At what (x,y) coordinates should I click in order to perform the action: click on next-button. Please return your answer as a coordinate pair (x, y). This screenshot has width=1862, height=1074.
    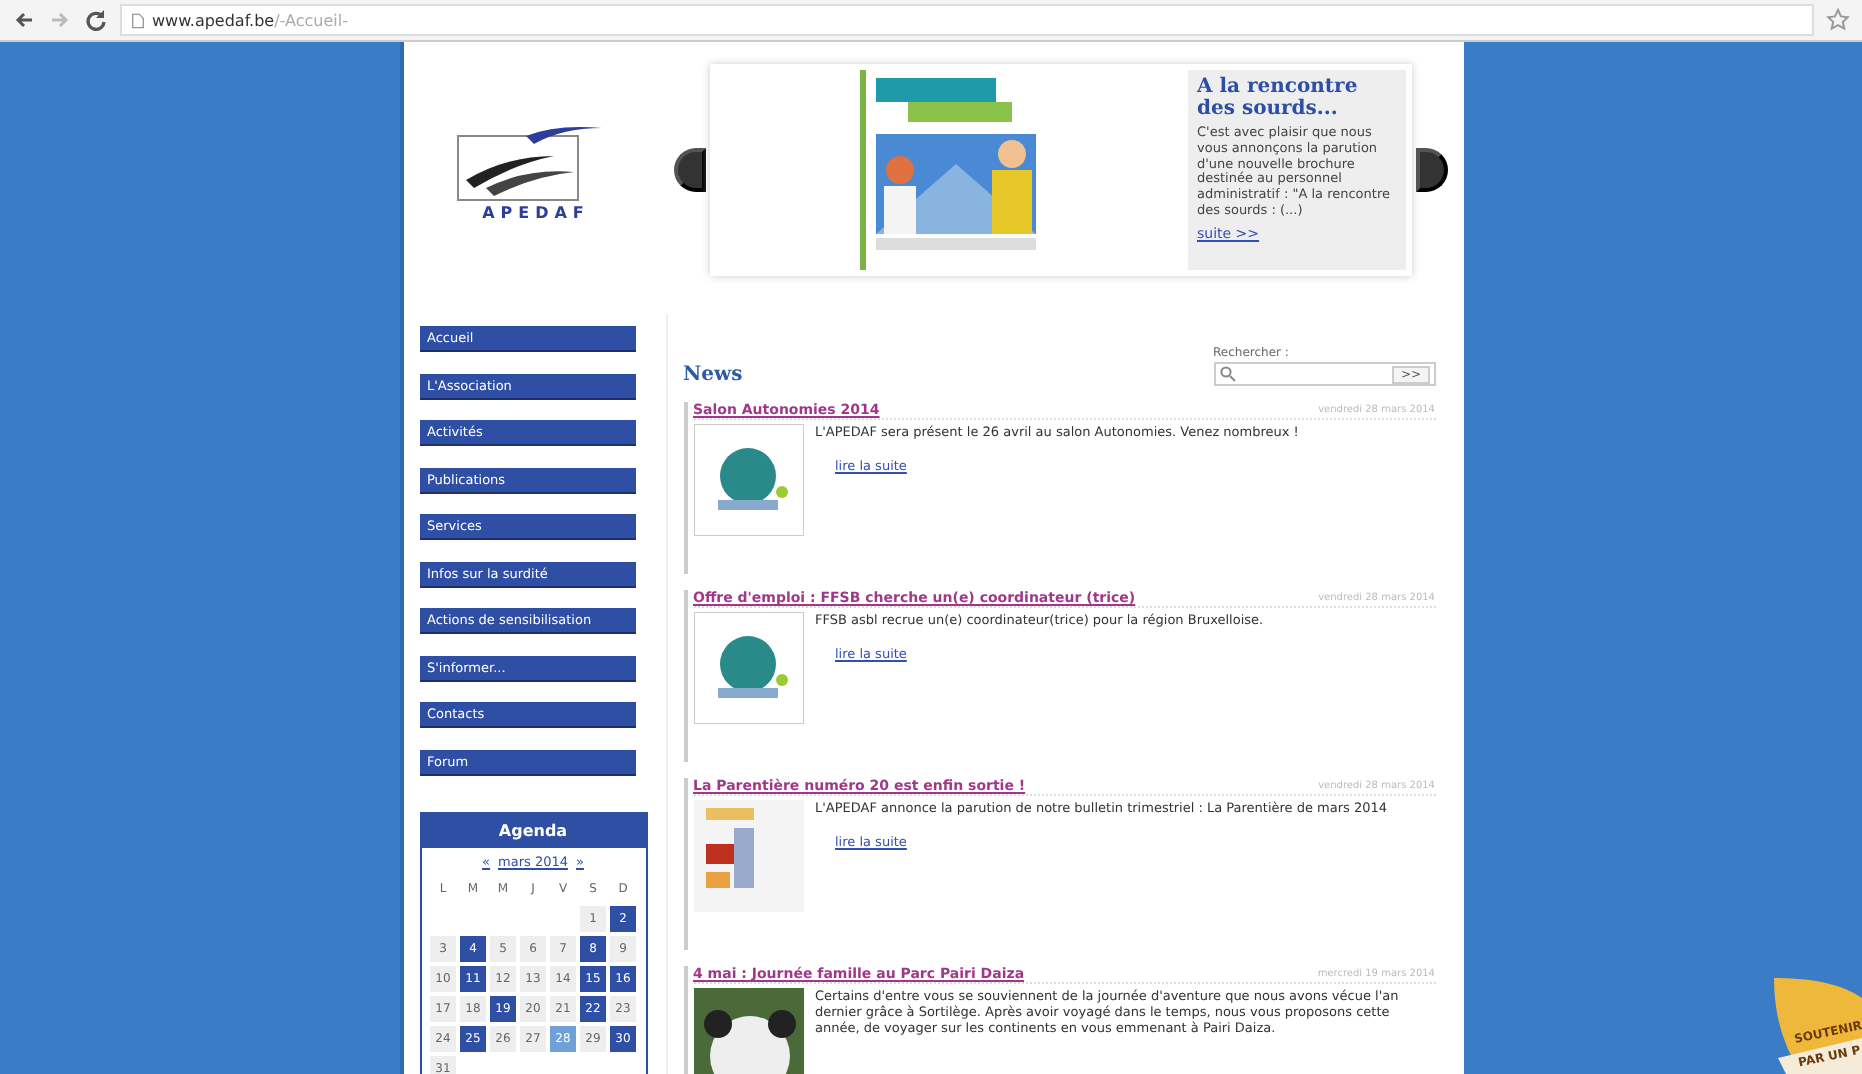
    Looking at the image, I should click on (1431, 170).